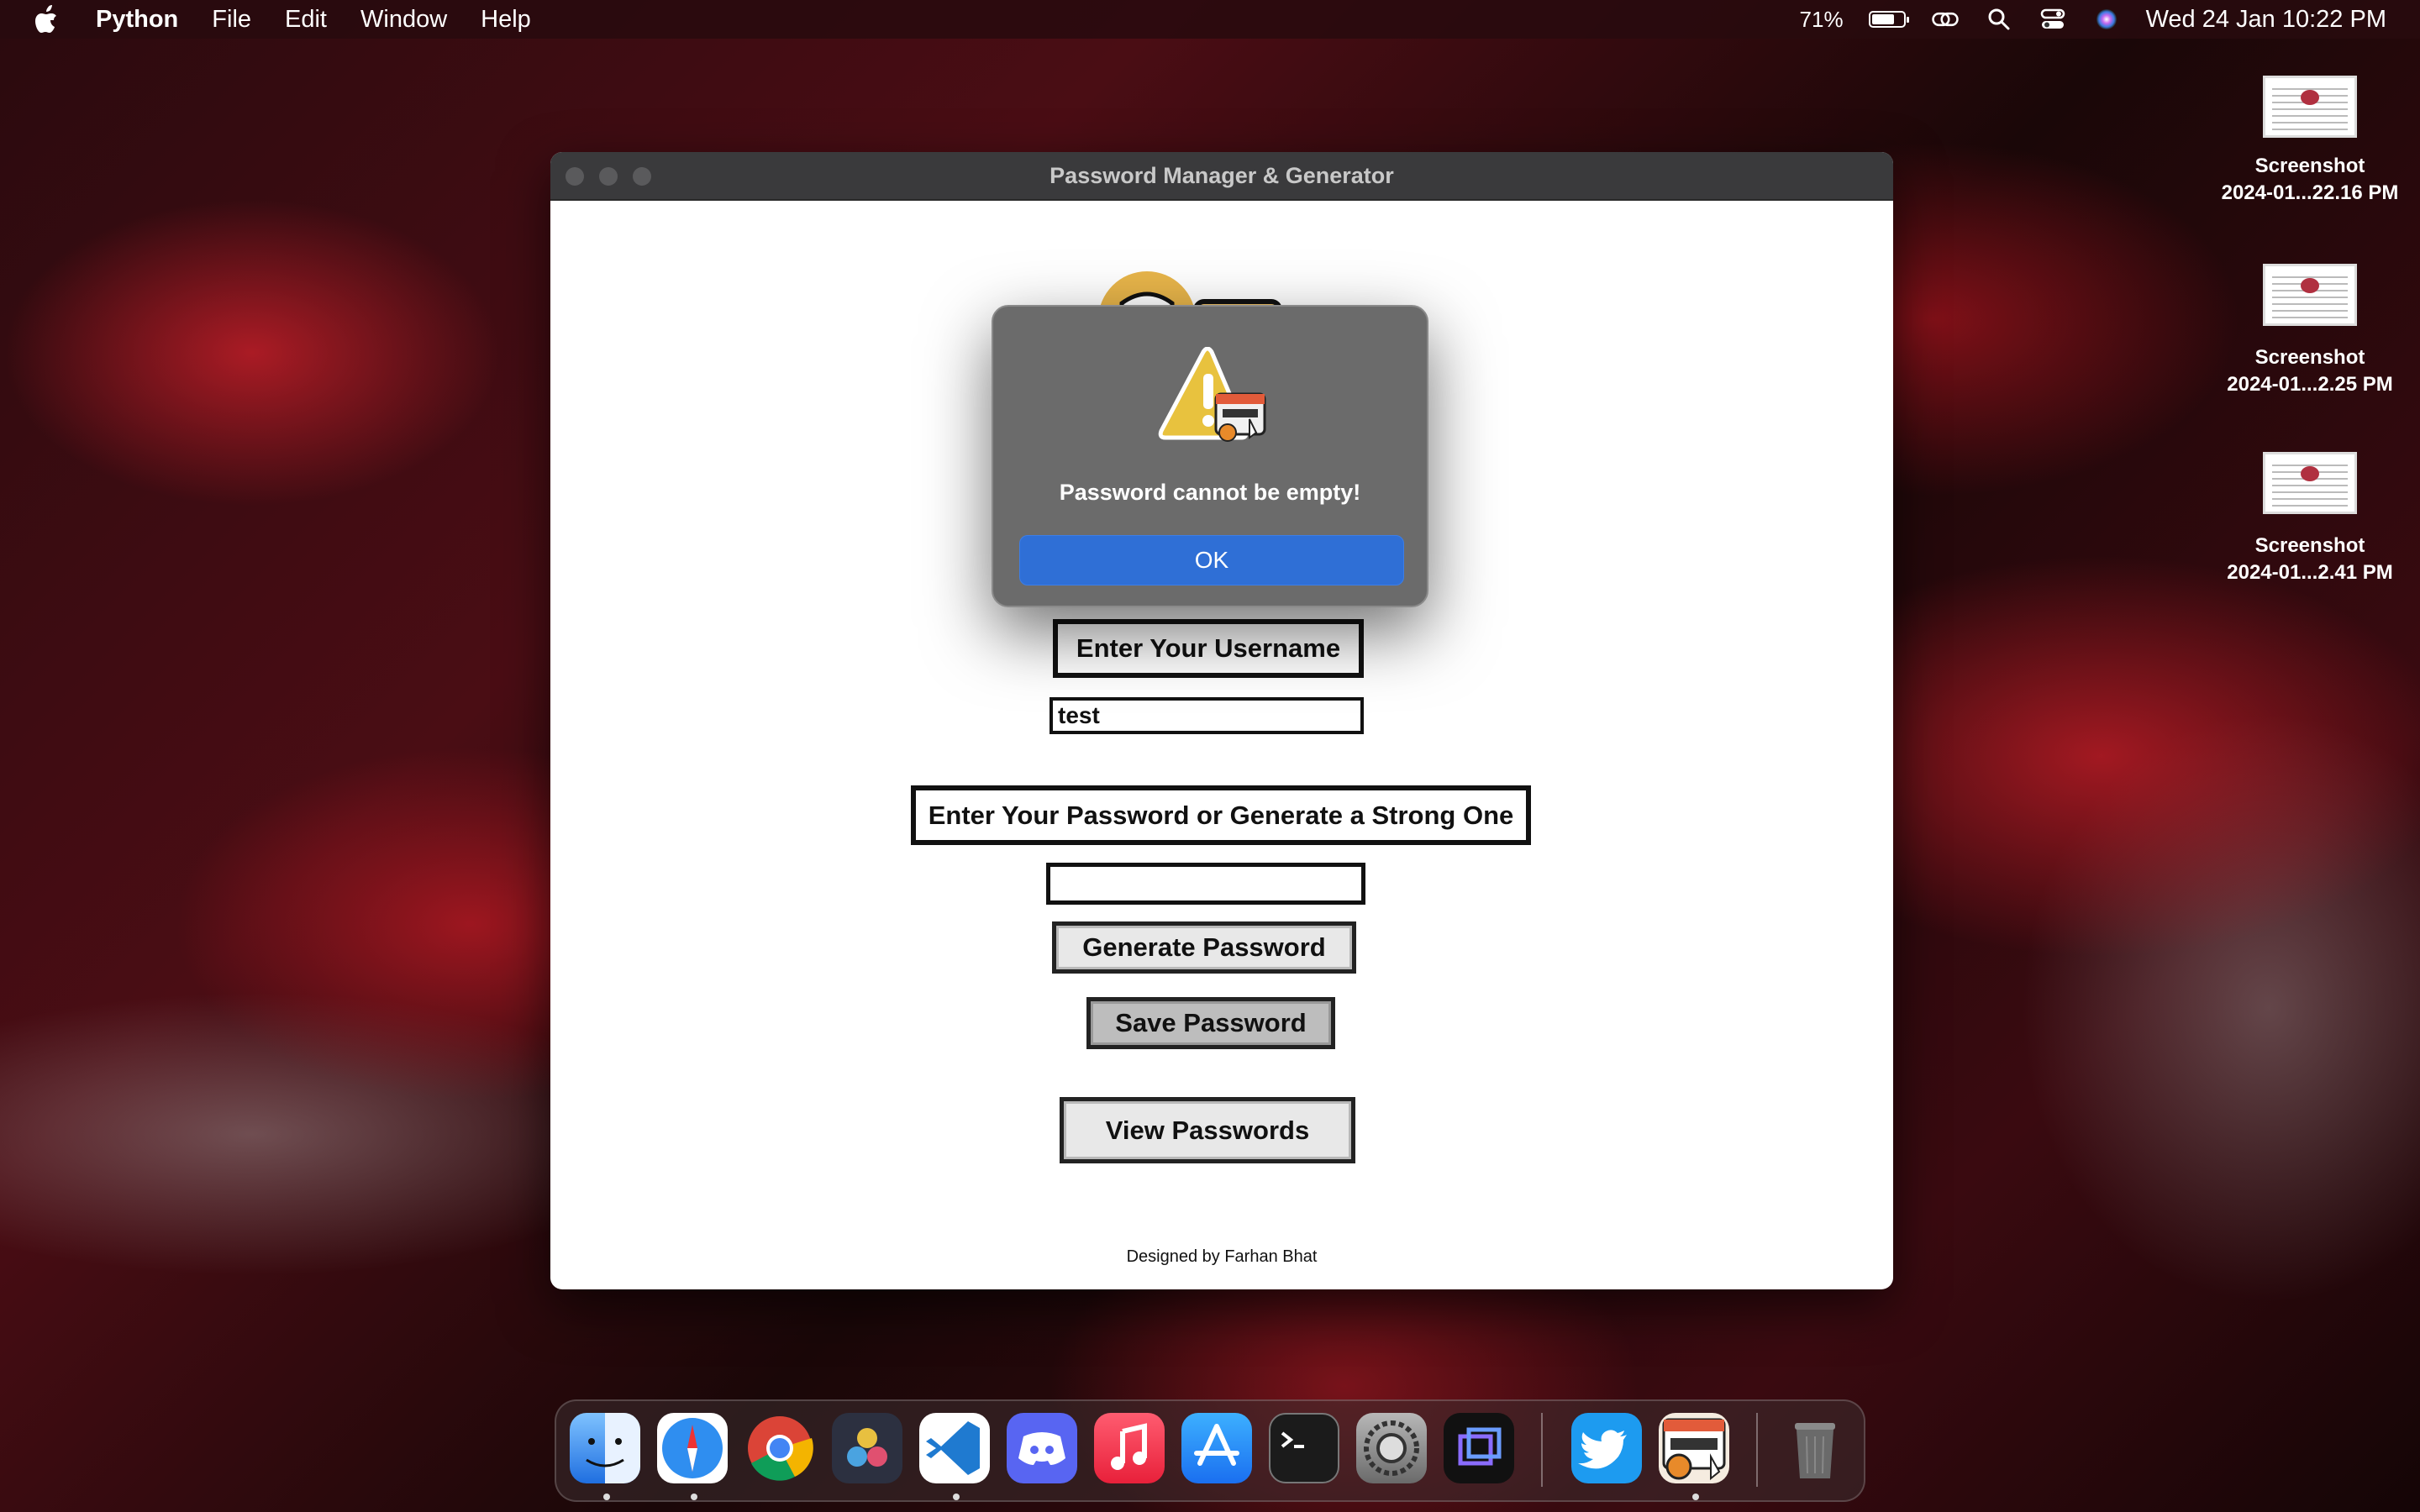 The height and width of the screenshot is (1512, 2420). I want to click on screen-recorder-icon, so click(1479, 1448).